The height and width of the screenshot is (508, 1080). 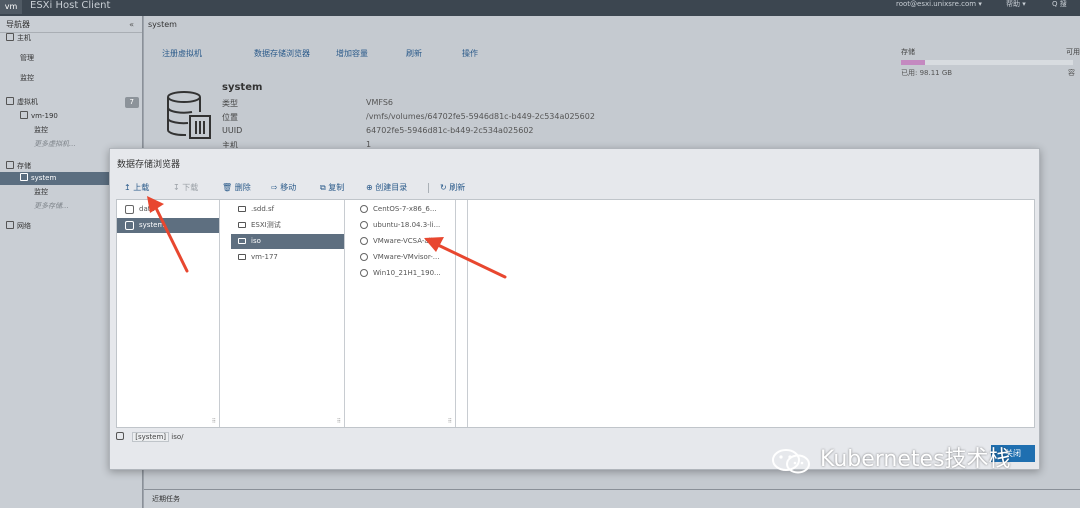 What do you see at coordinates (915, 459) in the screenshot?
I see `watermark-text: Kubernetes技术栈` at bounding box center [915, 459].